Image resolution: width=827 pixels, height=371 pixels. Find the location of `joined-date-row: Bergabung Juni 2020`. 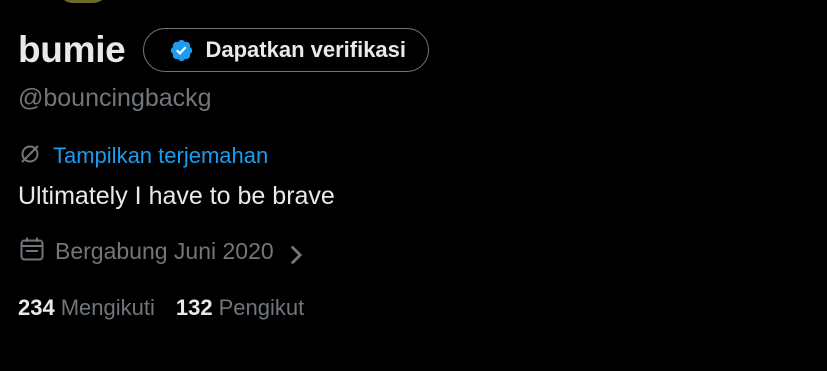

joined-date-row: Bergabung Juni 2020 is located at coordinates (160, 251).